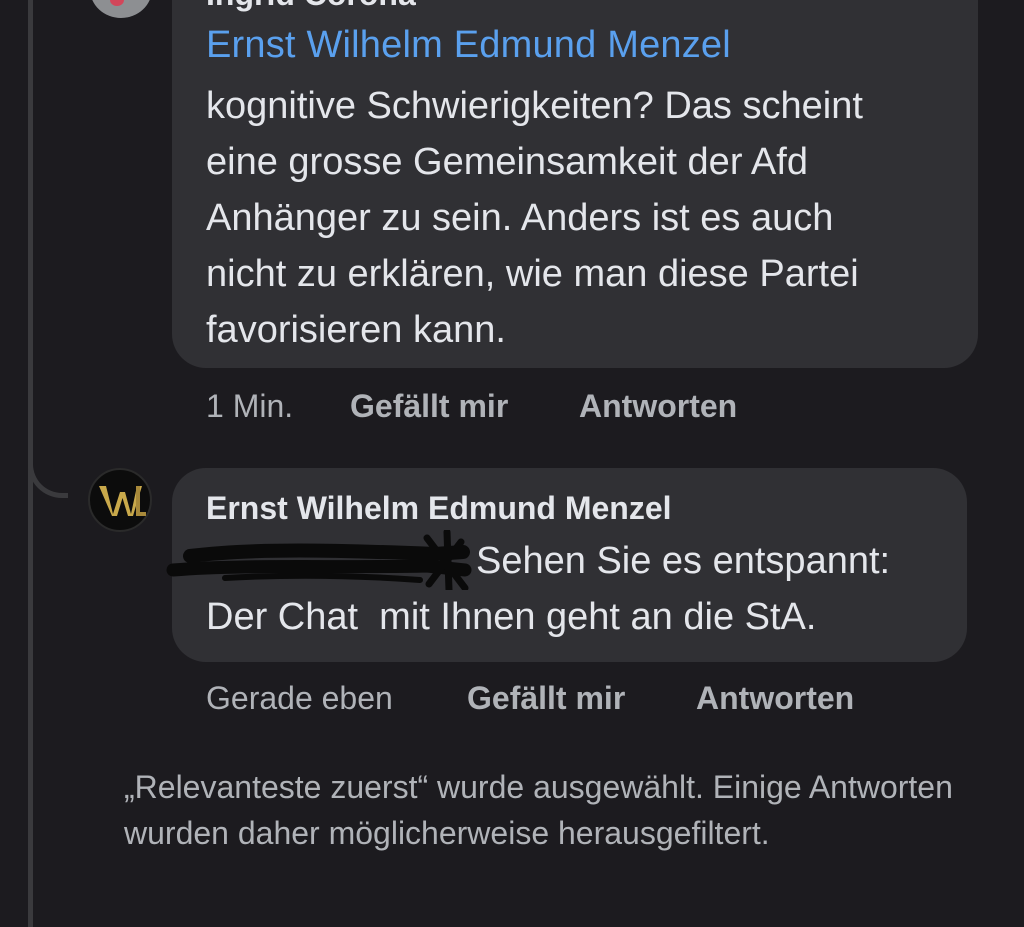 The image size is (1024, 927). Describe the element at coordinates (511, 617) in the screenshot. I see `comment-text: Der Chat mit Ihnen geht an die StA.` at that location.